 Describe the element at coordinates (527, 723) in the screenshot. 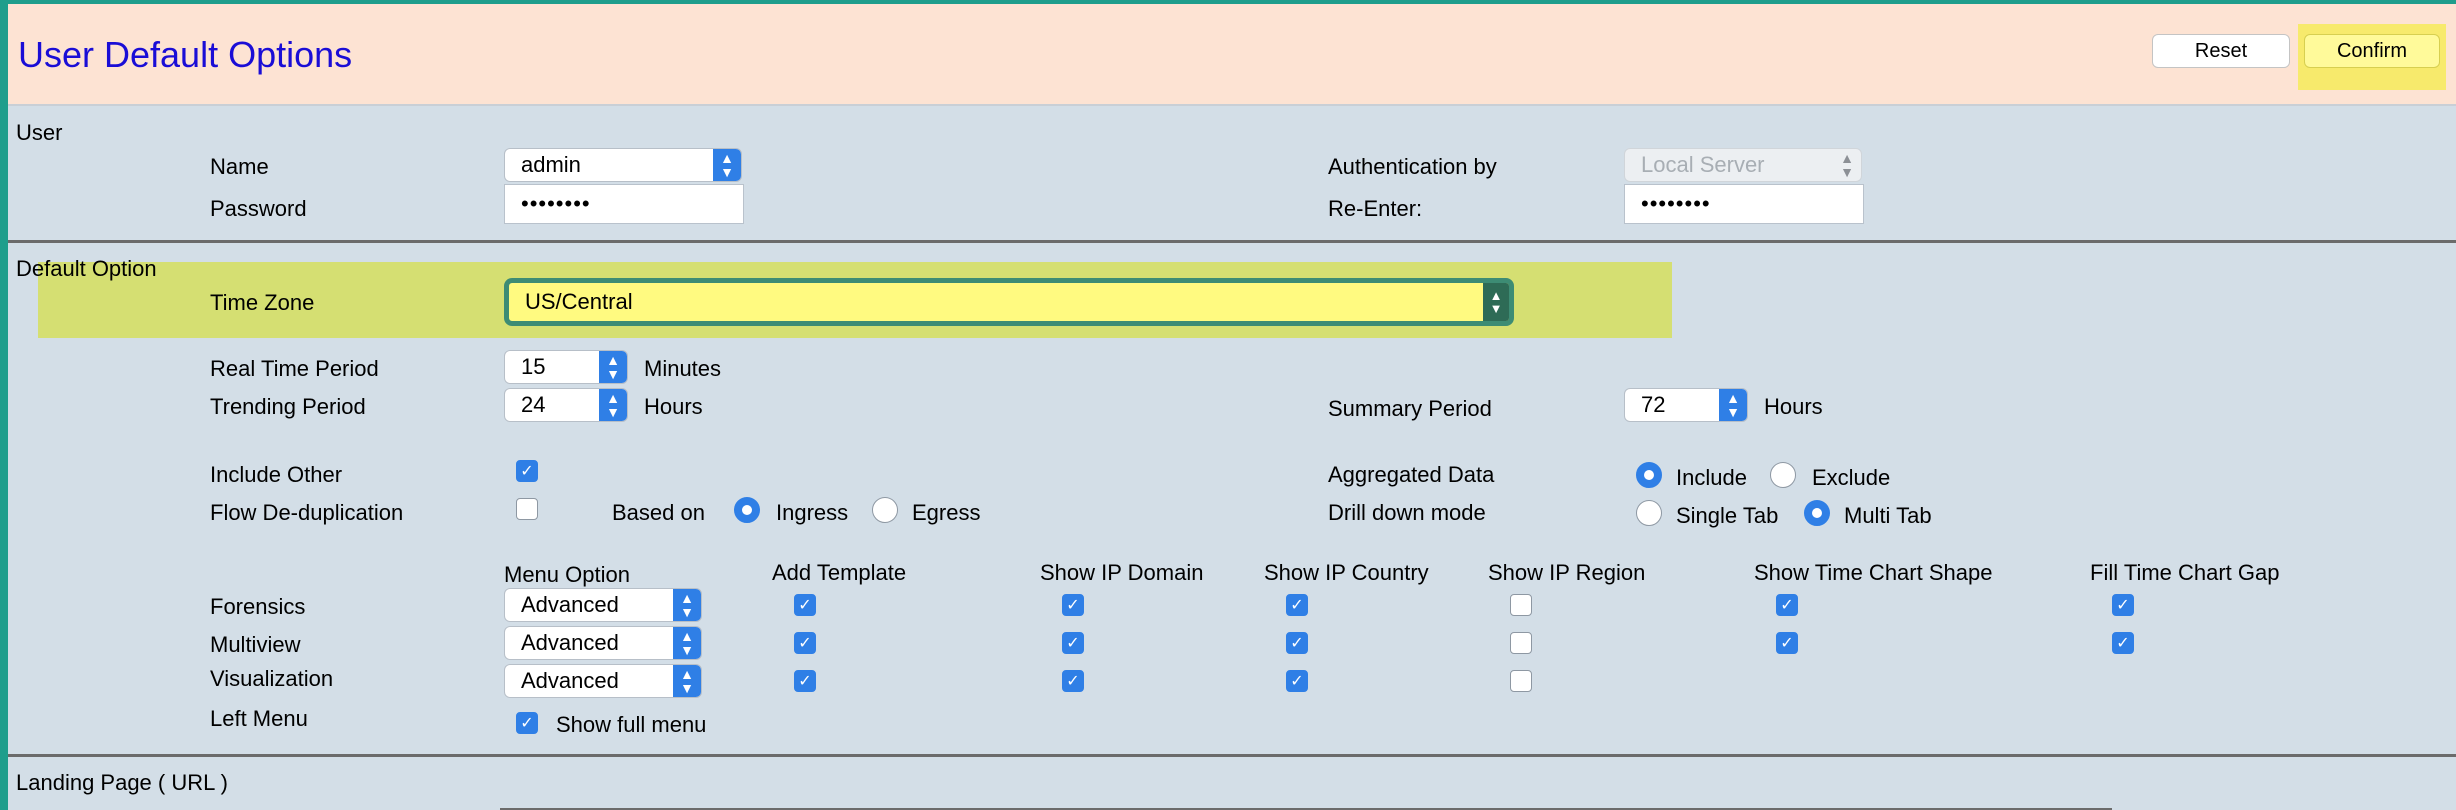

I see `show-full-menu-checkbox: ✓` at that location.